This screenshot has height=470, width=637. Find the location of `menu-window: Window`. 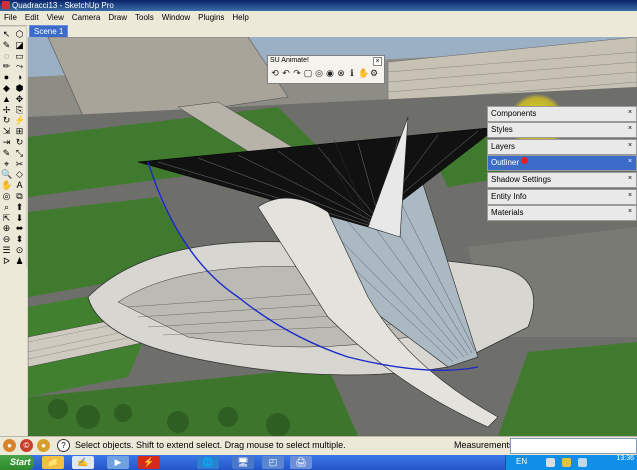

menu-window: Window is located at coordinates (176, 18).